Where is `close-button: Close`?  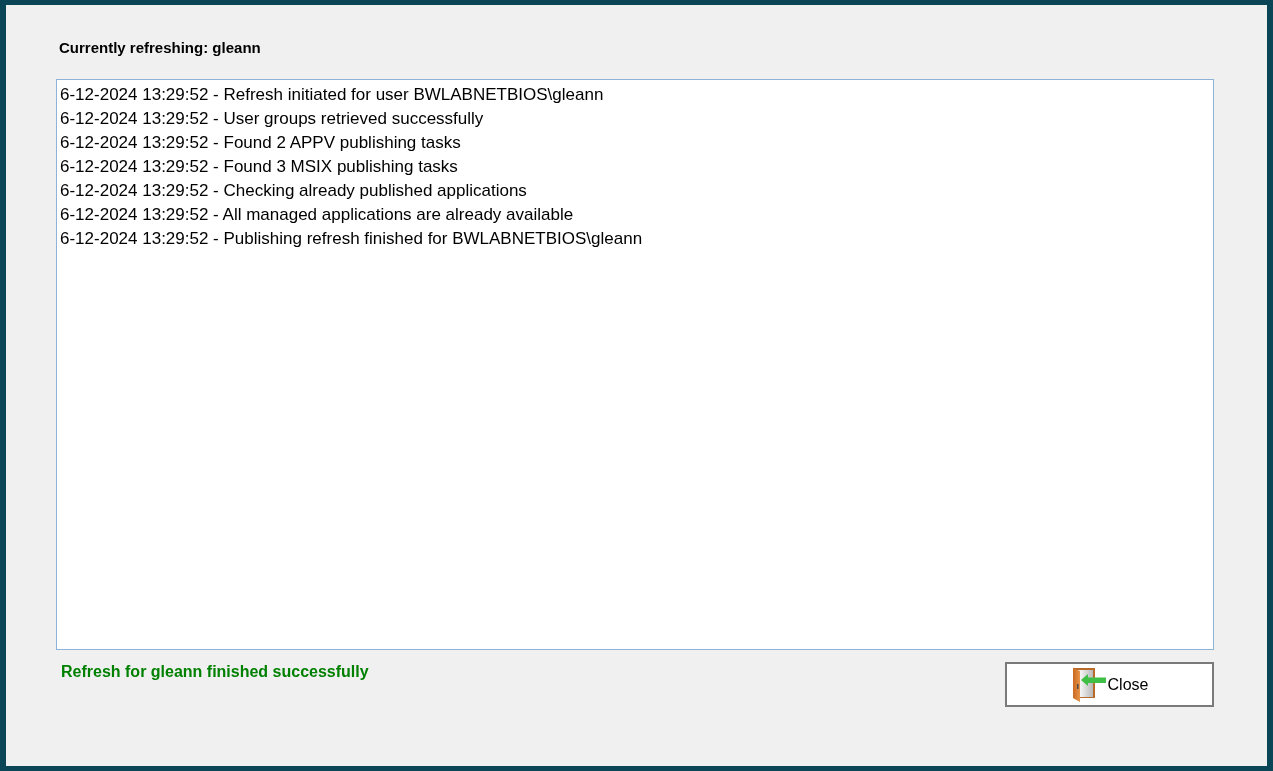 close-button: Close is located at coordinates (1109, 684).